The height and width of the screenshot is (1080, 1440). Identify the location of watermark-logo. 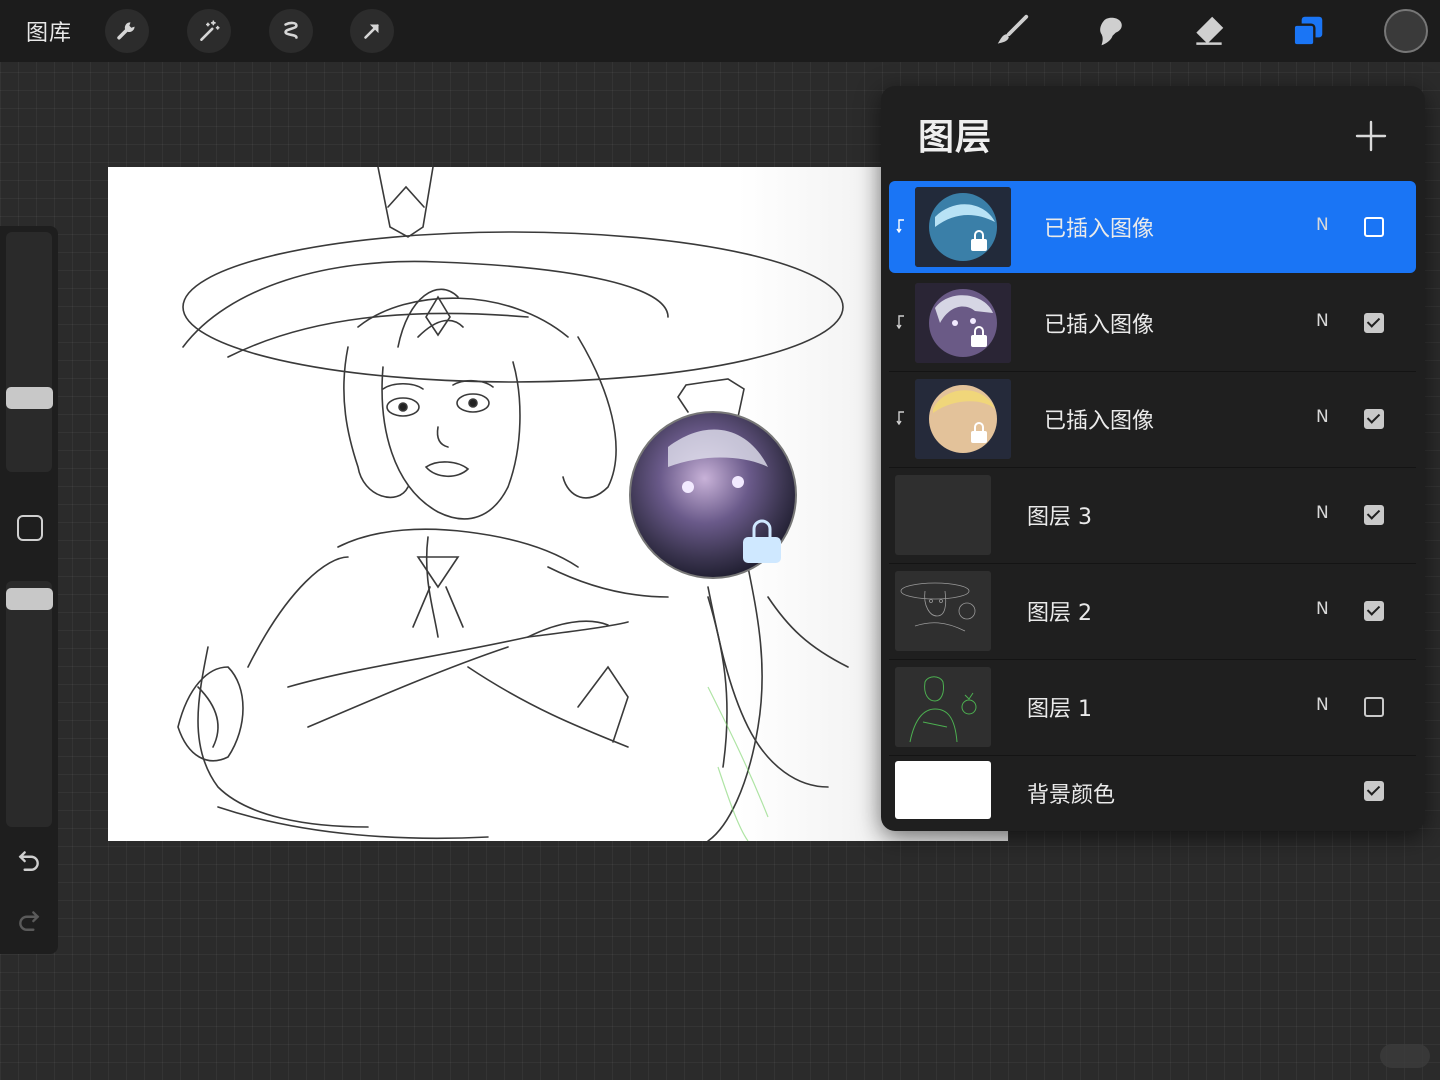
(1405, 1056).